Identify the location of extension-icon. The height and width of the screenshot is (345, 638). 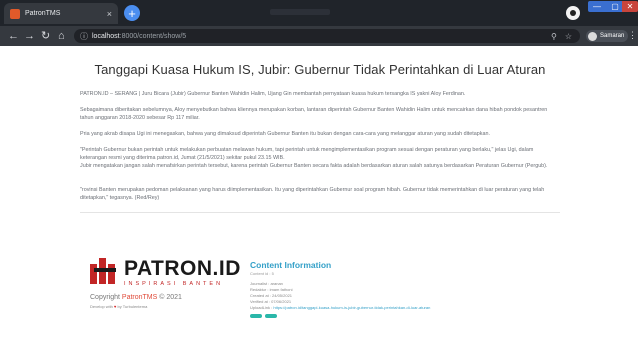
(573, 13).